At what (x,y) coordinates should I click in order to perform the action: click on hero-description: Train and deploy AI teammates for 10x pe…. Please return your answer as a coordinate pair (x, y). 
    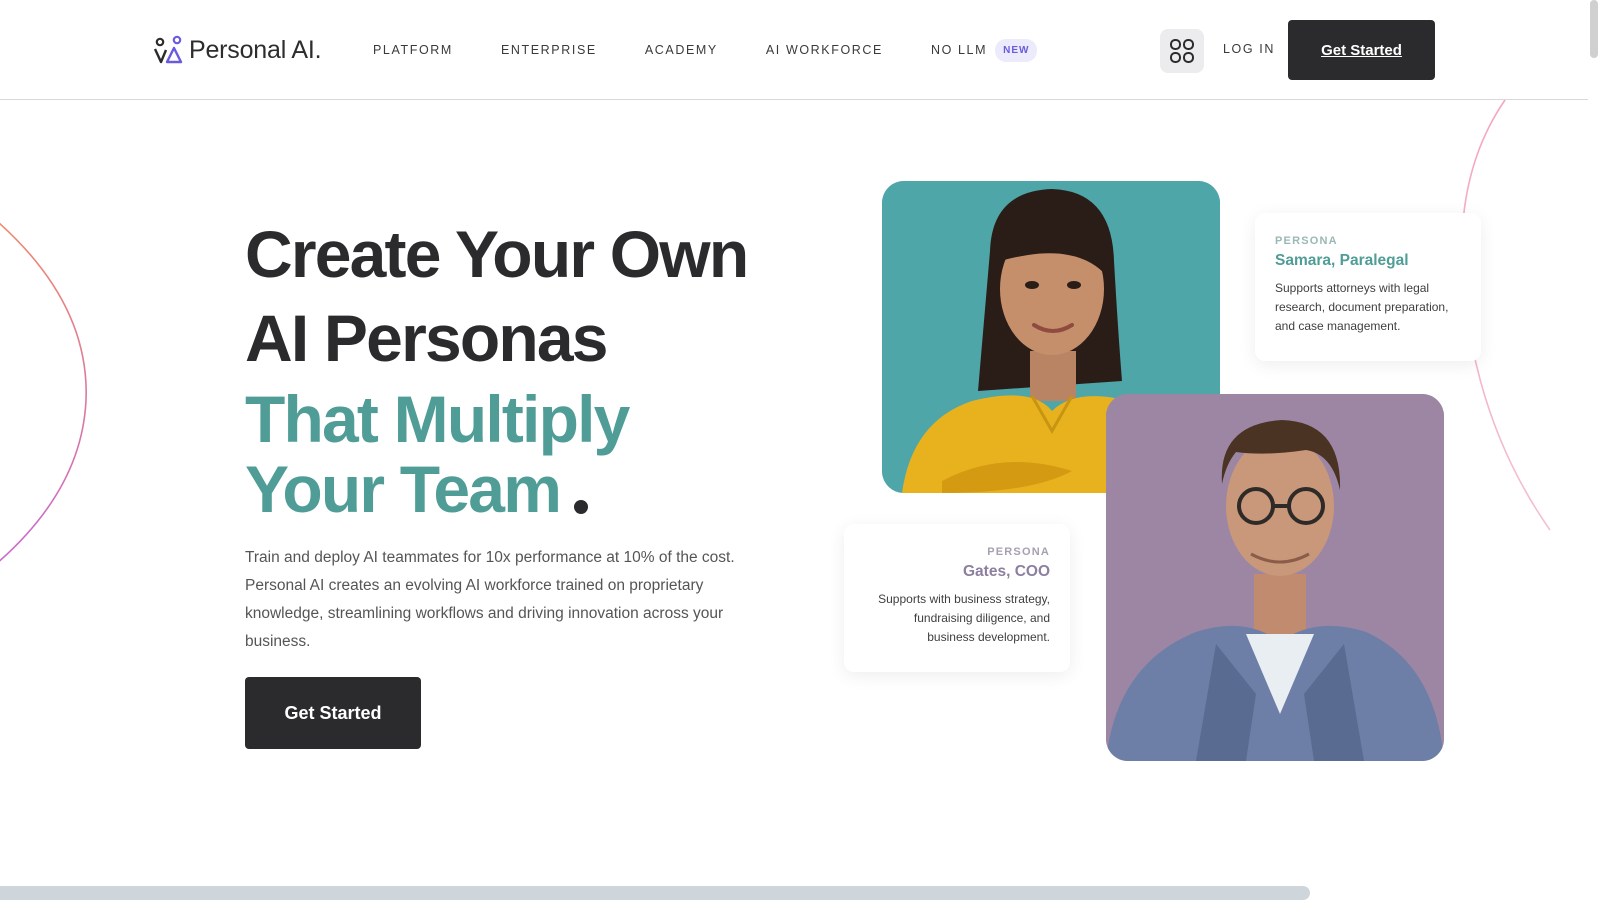
    Looking at the image, I should click on (490, 599).